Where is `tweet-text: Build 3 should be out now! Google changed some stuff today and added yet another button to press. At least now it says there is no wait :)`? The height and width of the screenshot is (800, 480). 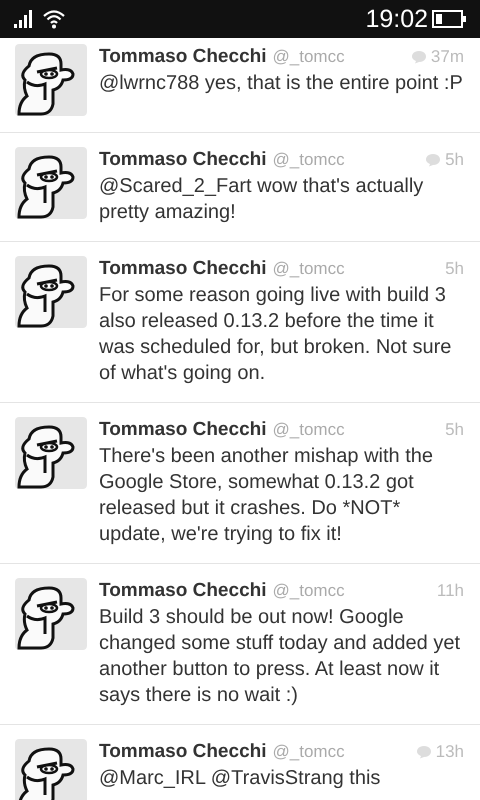
tweet-text: Build 3 should be out now! Google changed some stuff today and added yet another button to press. At least now it says there is no wait :) is located at coordinates (280, 656).